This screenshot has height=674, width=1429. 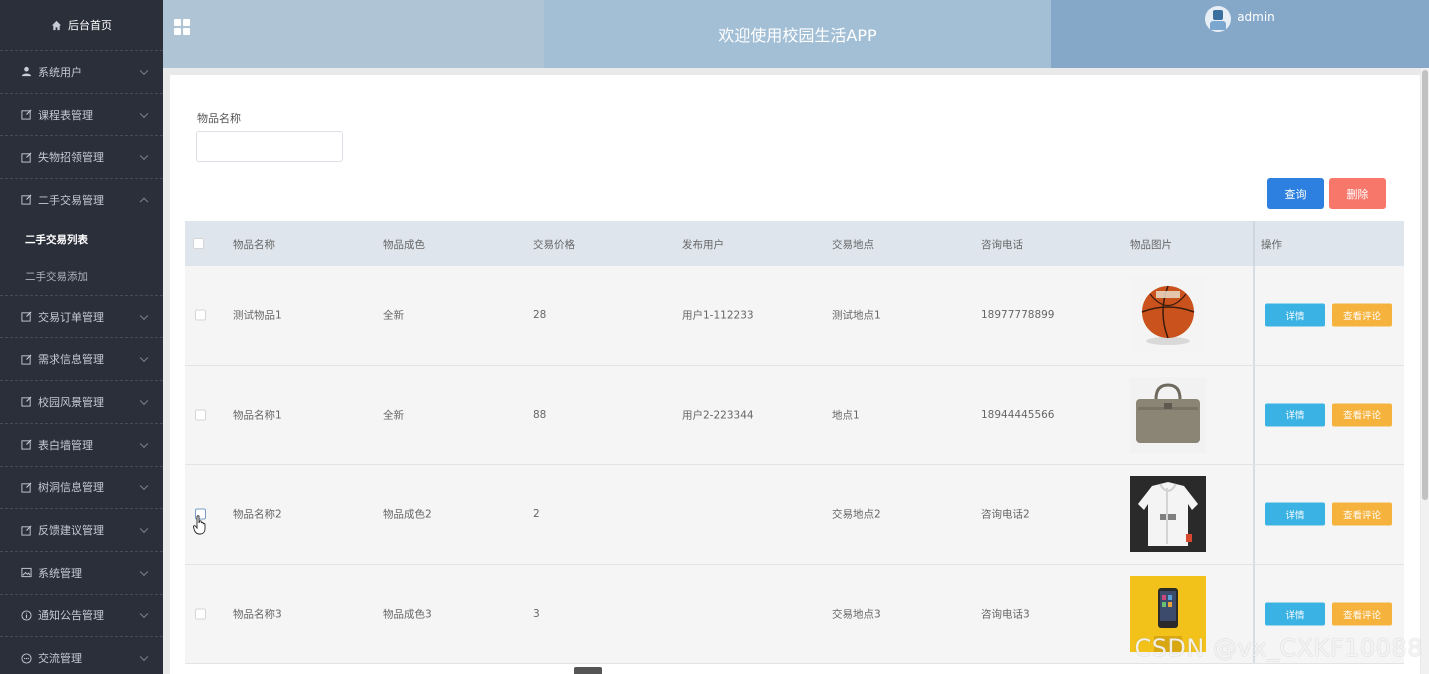 What do you see at coordinates (407, 614) in the screenshot?
I see `cell-condition: 物品成色3` at bounding box center [407, 614].